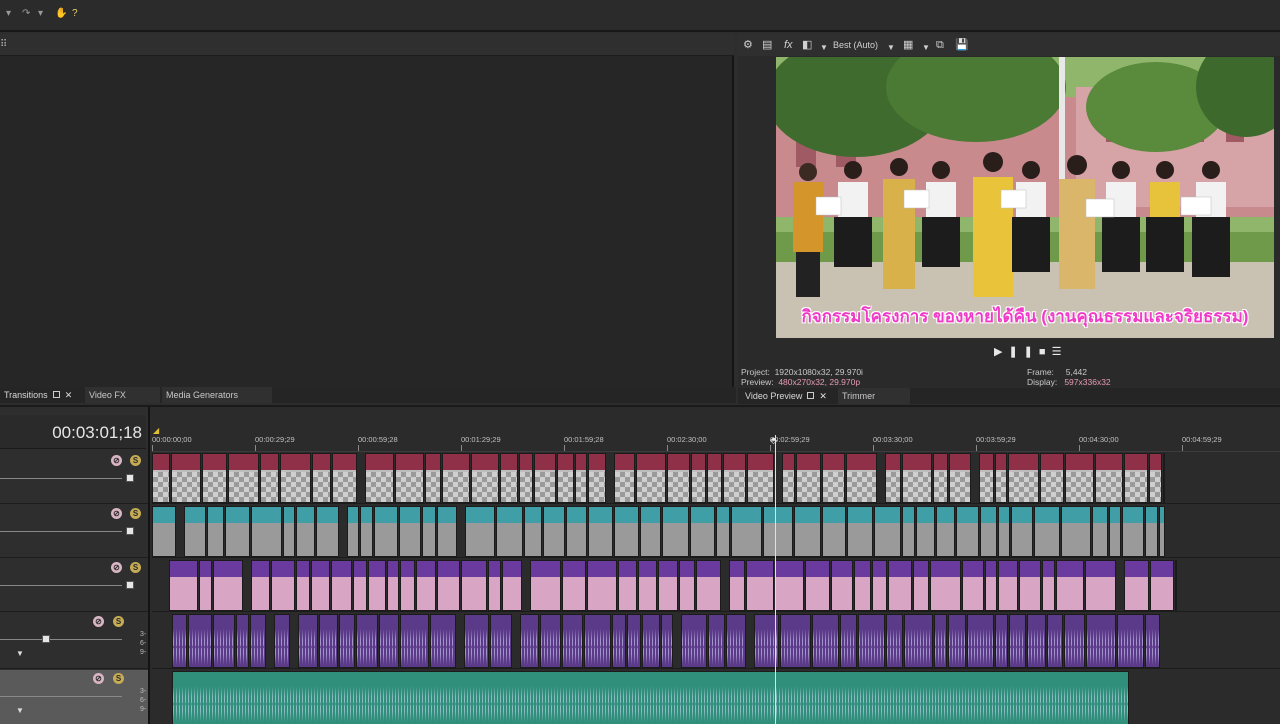 The height and width of the screenshot is (724, 1280). What do you see at coordinates (130, 585) in the screenshot?
I see `slider-knob` at bounding box center [130, 585].